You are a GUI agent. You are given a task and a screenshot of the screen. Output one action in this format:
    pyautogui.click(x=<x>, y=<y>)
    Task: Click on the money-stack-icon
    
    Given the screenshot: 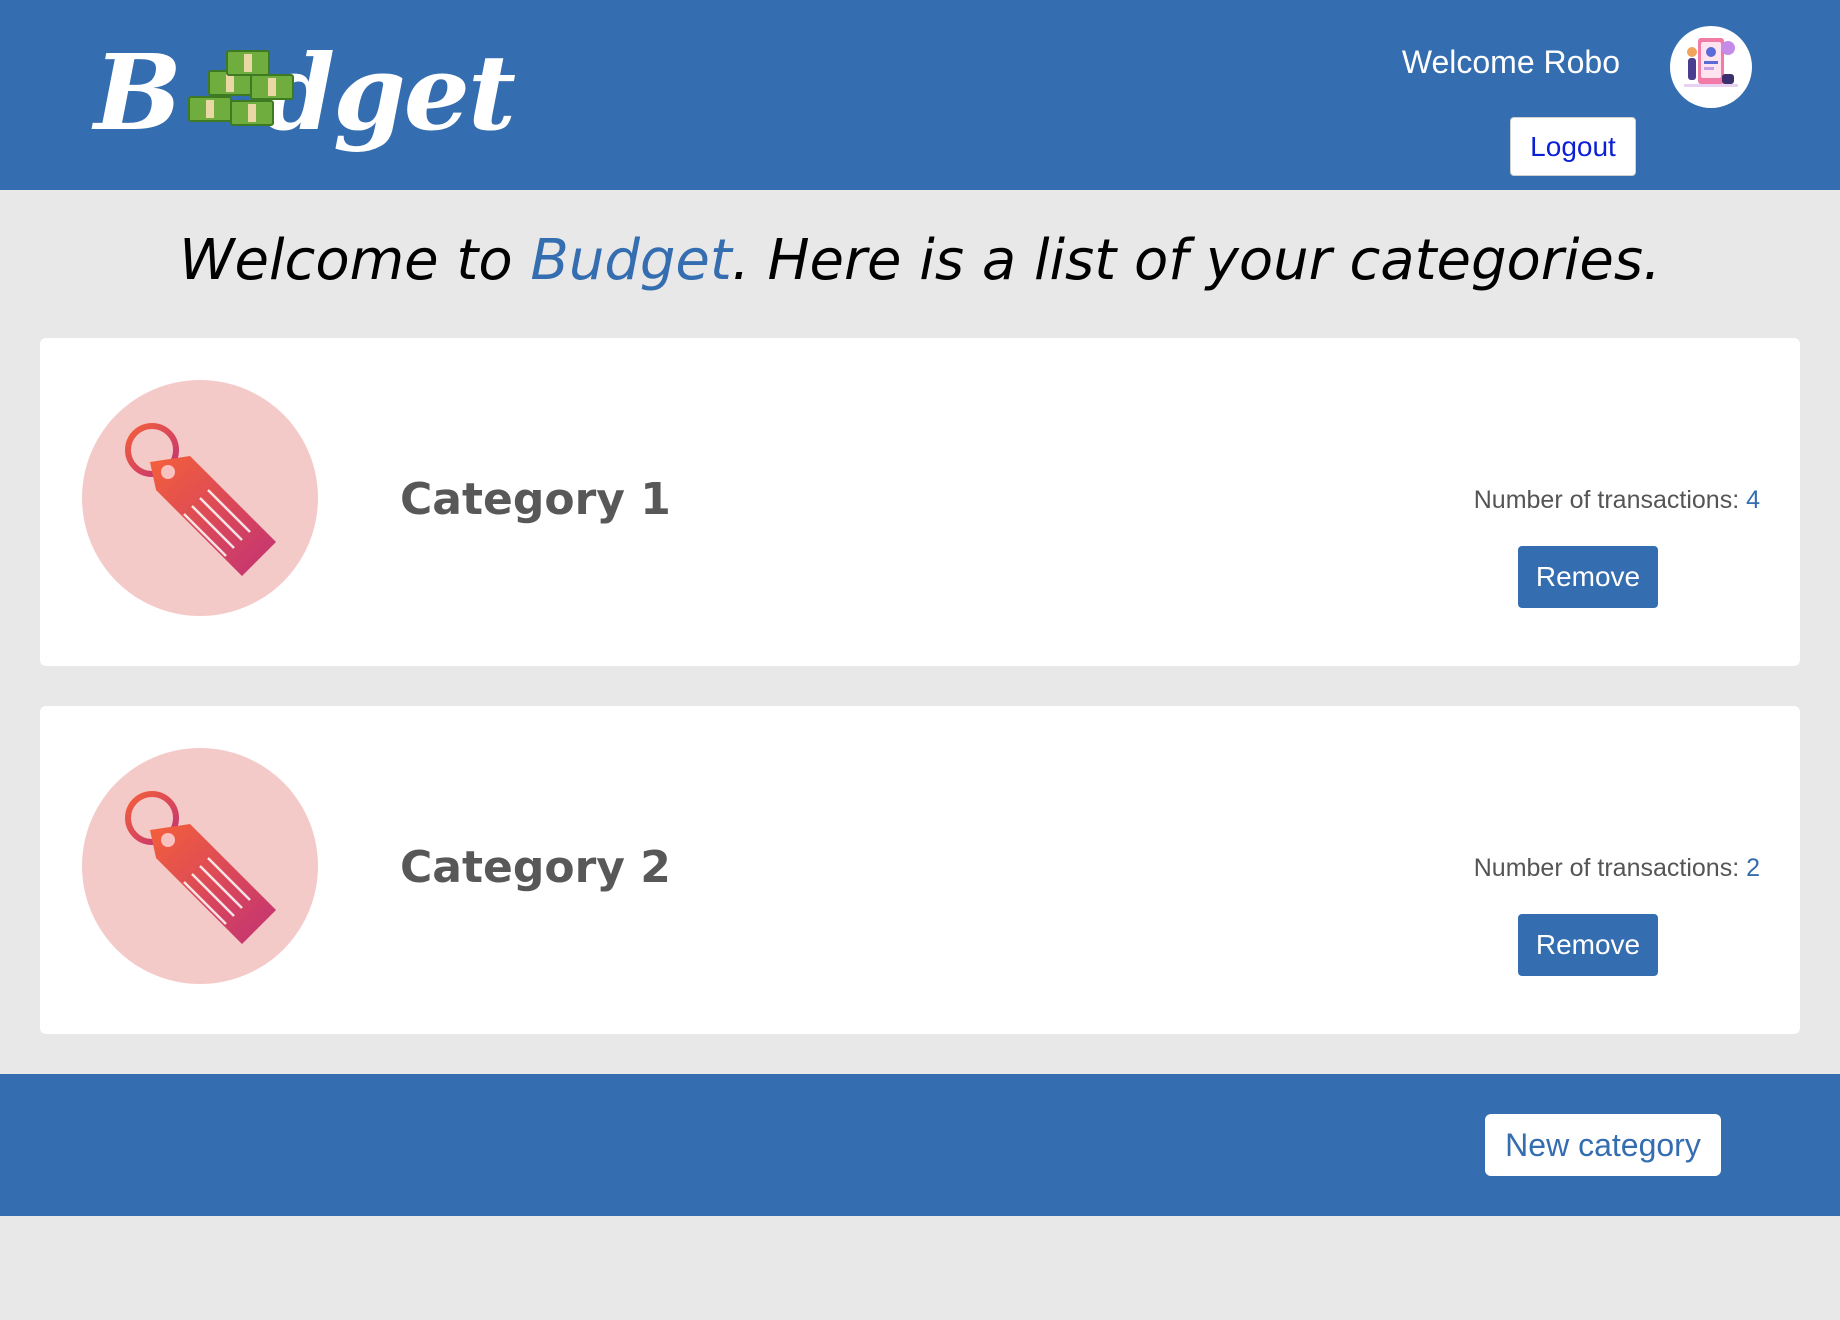 What is the action you would take?
    pyautogui.click(x=237, y=94)
    